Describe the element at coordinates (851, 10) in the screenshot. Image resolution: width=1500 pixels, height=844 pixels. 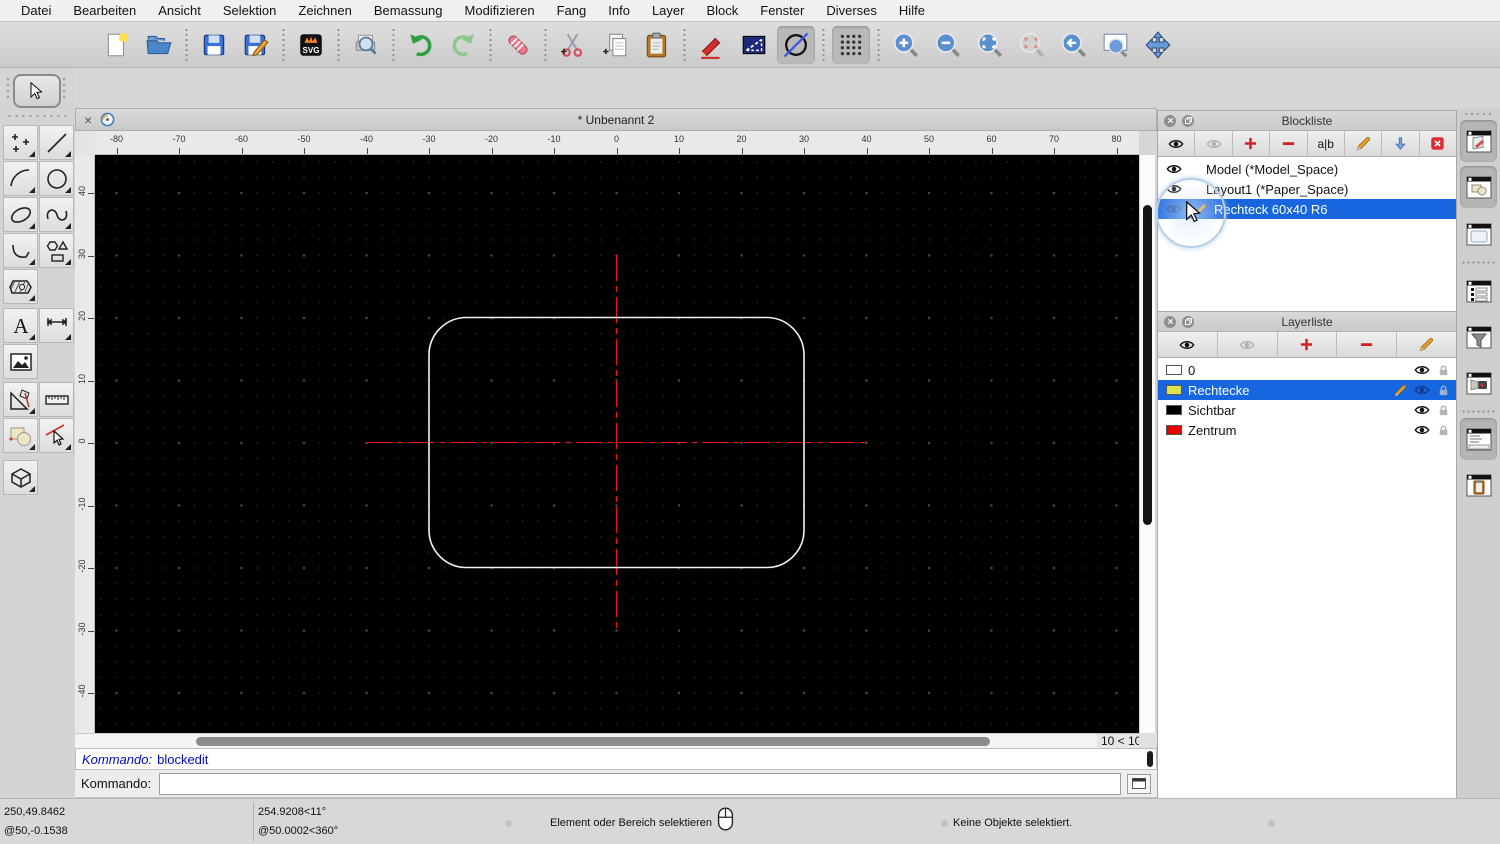
I see `menu-diverses: Diverses` at that location.